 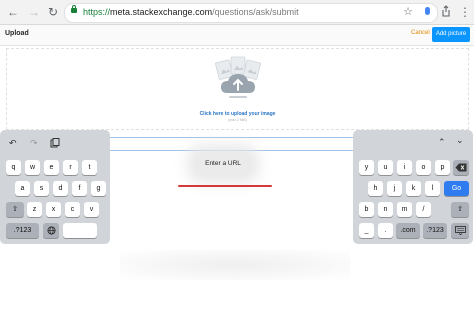 What do you see at coordinates (13, 12) in the screenshot?
I see `back-arrow-icon: ←` at bounding box center [13, 12].